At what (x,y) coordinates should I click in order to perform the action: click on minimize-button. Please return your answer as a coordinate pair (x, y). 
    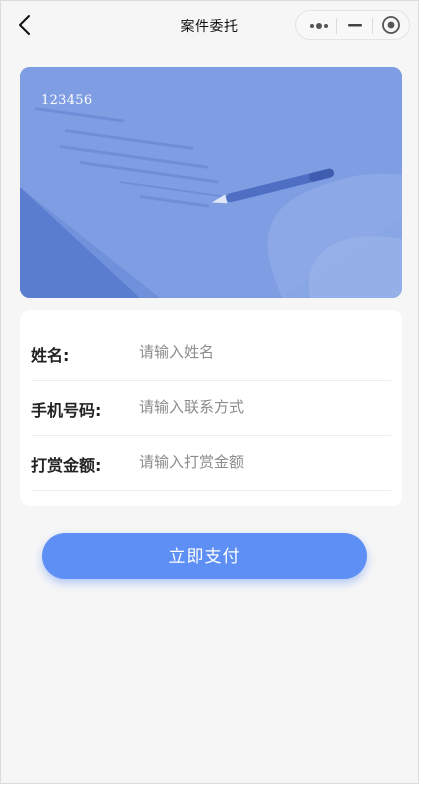
    Looking at the image, I should click on (355, 25).